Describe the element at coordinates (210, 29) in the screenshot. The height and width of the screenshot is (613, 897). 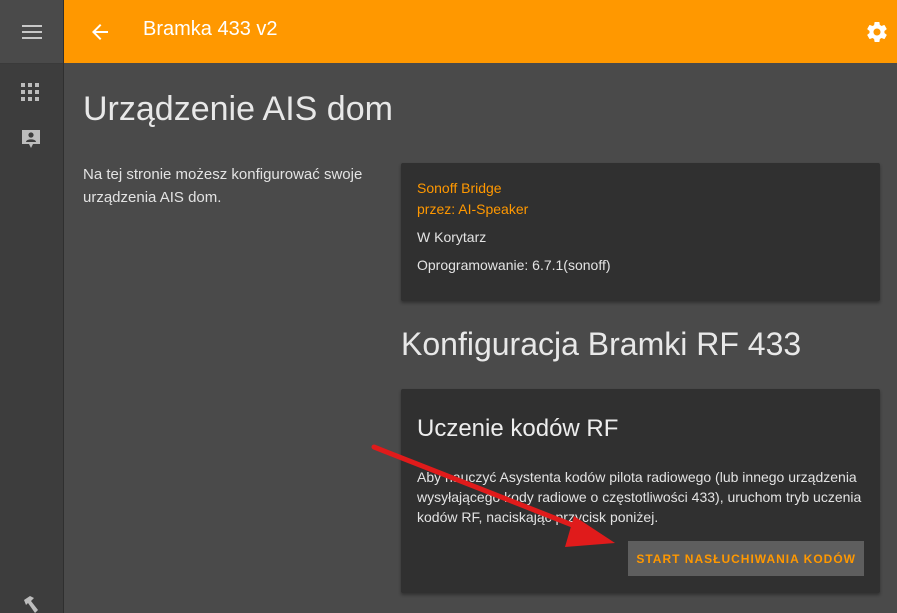
I see `app-title: Bramka 433 v2` at that location.